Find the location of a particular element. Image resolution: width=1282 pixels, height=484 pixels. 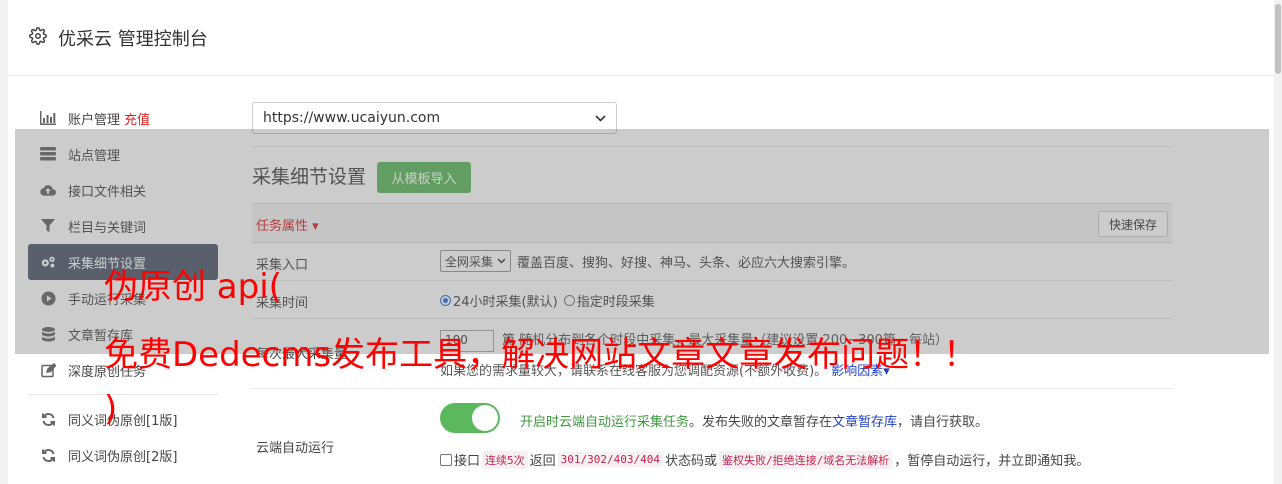

sidebar-item-label: 文章暂存库 is located at coordinates (101, 336).